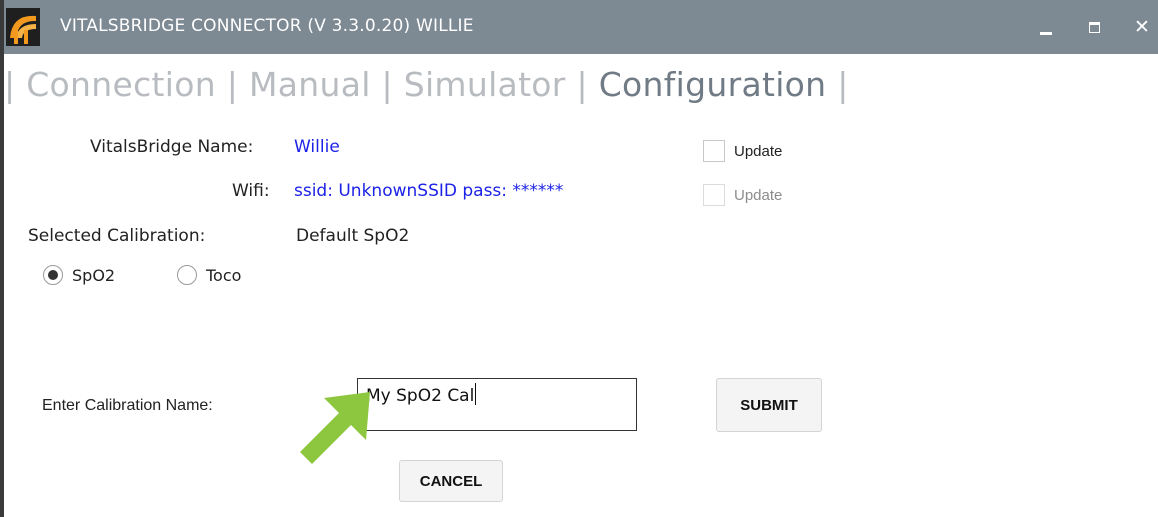 The image size is (1158, 517). I want to click on green-arrow-annotation-icon, so click(335, 428).